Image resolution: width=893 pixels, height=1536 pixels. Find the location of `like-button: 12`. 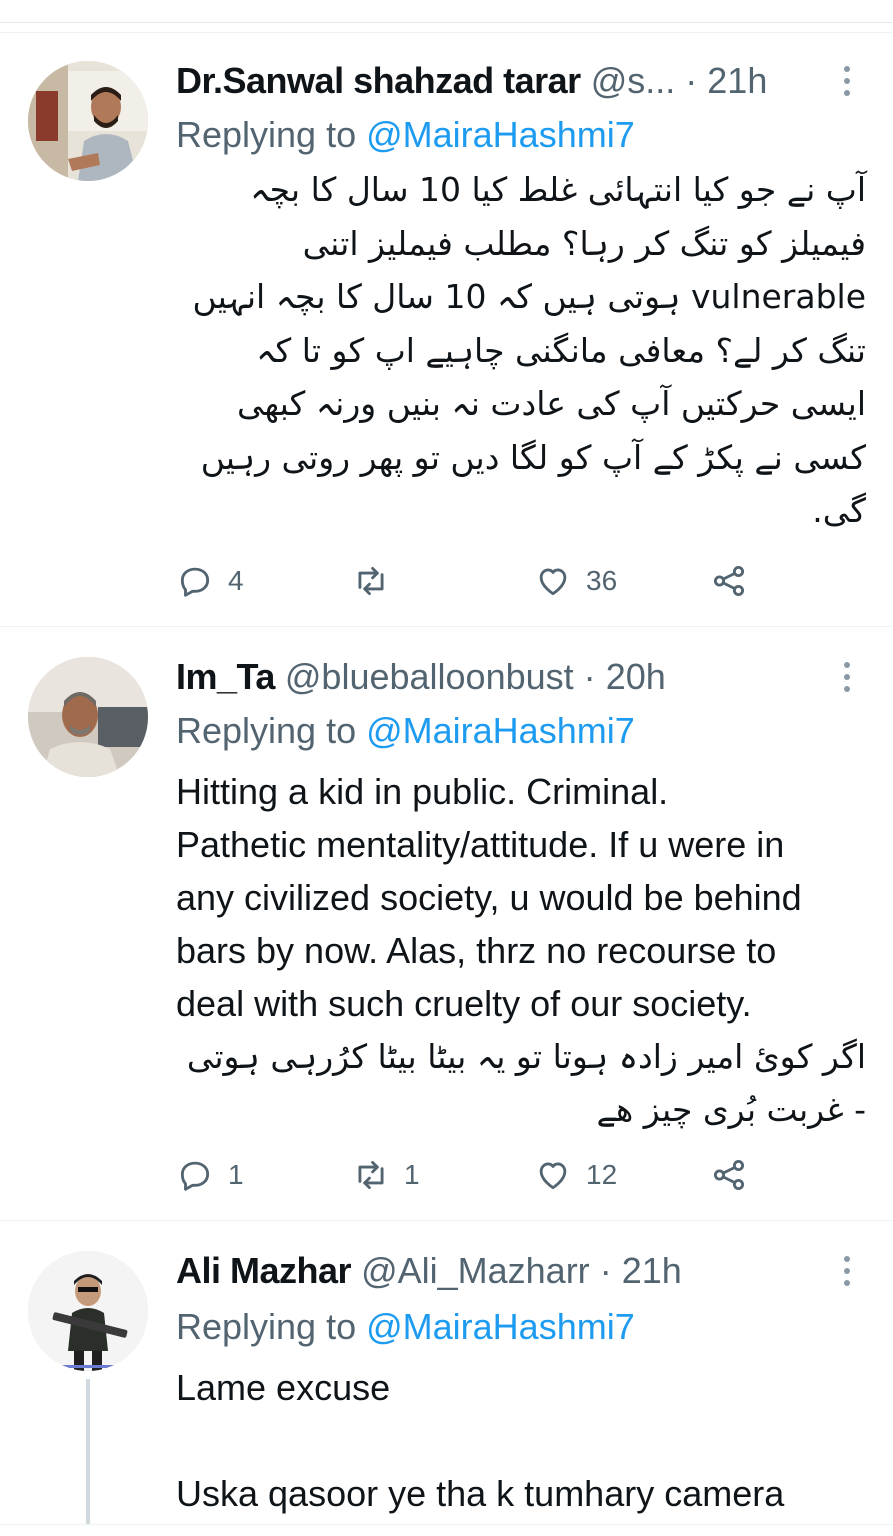

like-button: 12 is located at coordinates (575, 1175).